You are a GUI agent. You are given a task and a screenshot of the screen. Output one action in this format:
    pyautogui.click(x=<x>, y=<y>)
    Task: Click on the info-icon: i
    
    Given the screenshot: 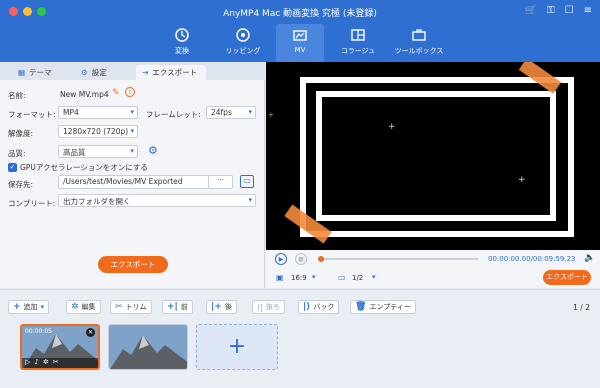 What is the action you would take?
    pyautogui.click(x=130, y=92)
    